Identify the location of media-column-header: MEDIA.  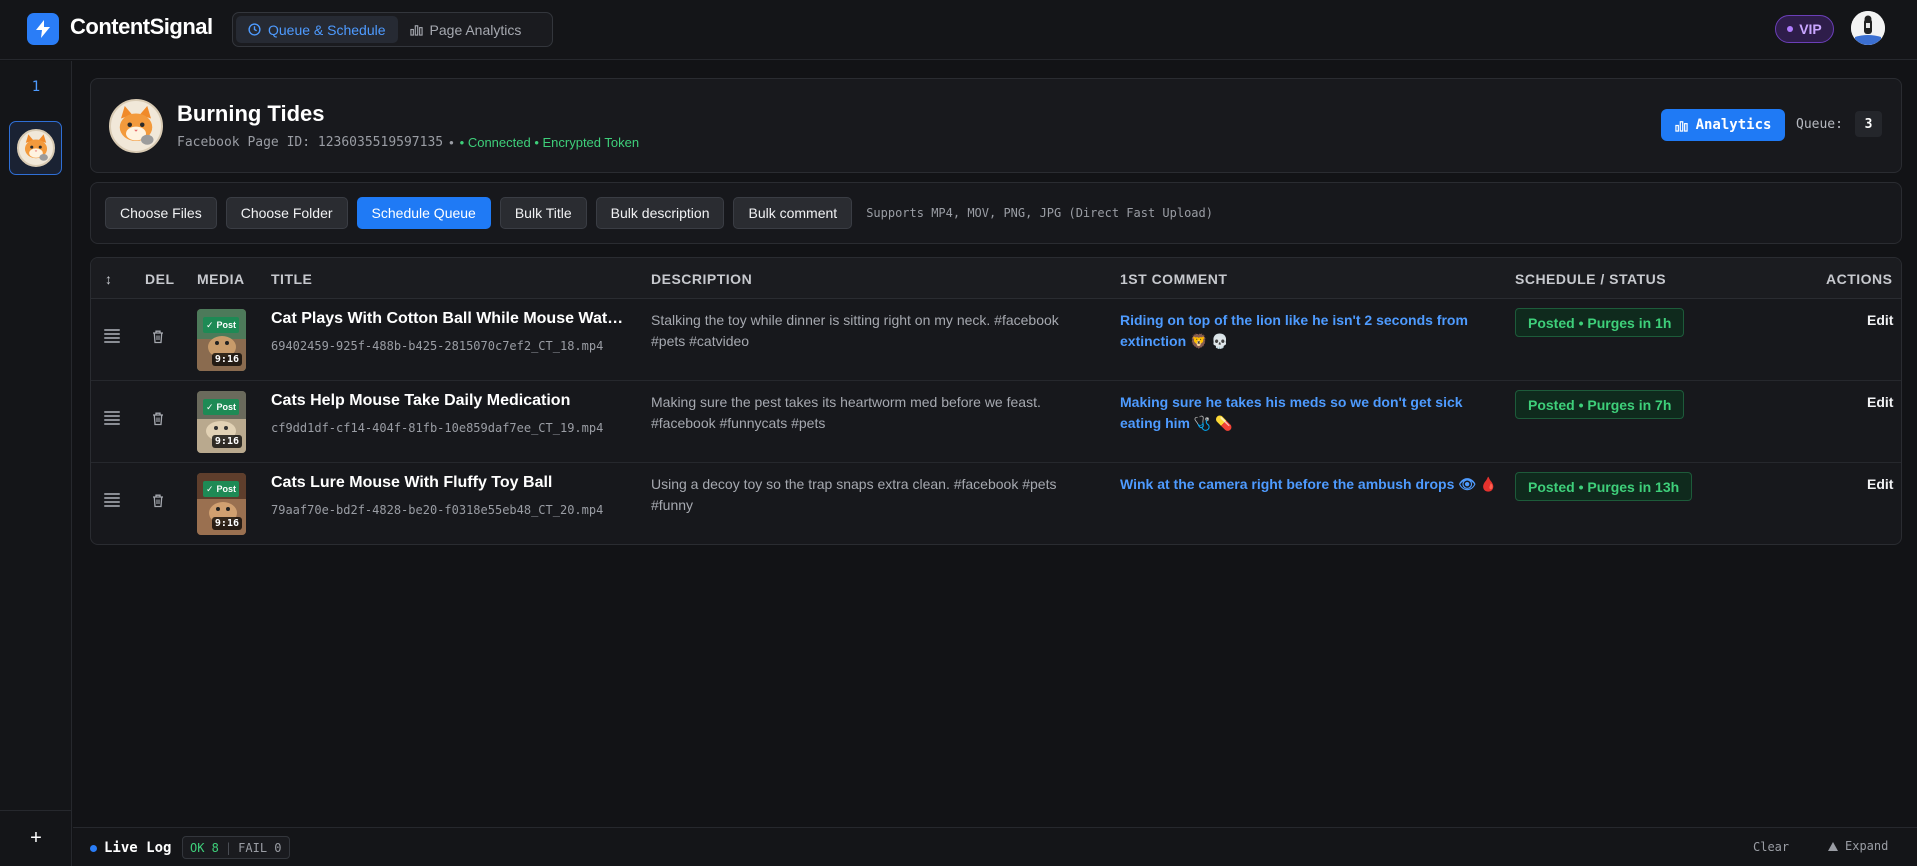
(221, 279).